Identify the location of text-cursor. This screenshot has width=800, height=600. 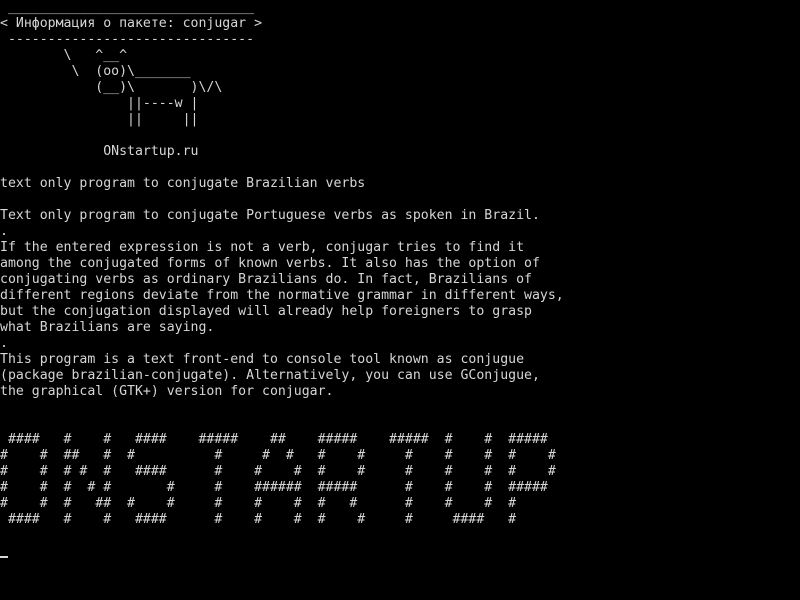
(4, 557).